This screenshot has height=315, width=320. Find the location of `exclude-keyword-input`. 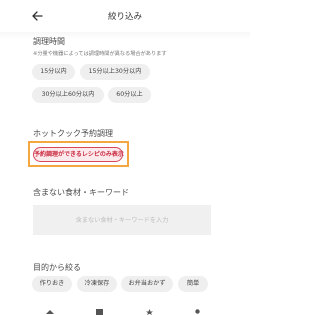

exclude-keyword-input is located at coordinates (122, 220).